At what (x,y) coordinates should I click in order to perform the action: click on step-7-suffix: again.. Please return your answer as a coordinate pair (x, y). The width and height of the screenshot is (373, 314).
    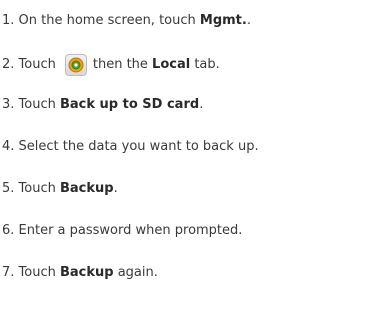
    Looking at the image, I should click on (135, 272).